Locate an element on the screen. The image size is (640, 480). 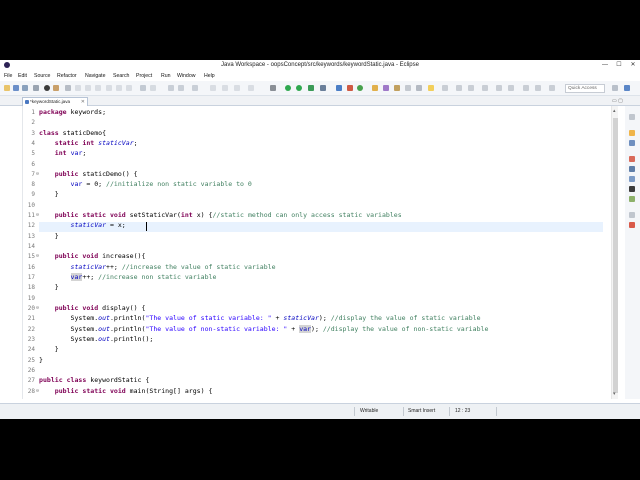
profile-icon is located at coordinates (181, 88).